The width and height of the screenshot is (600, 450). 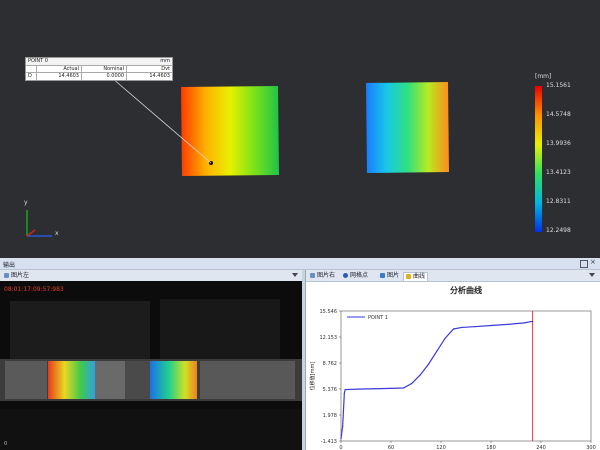 I want to click on tab-image: 图片, so click(x=389, y=276).